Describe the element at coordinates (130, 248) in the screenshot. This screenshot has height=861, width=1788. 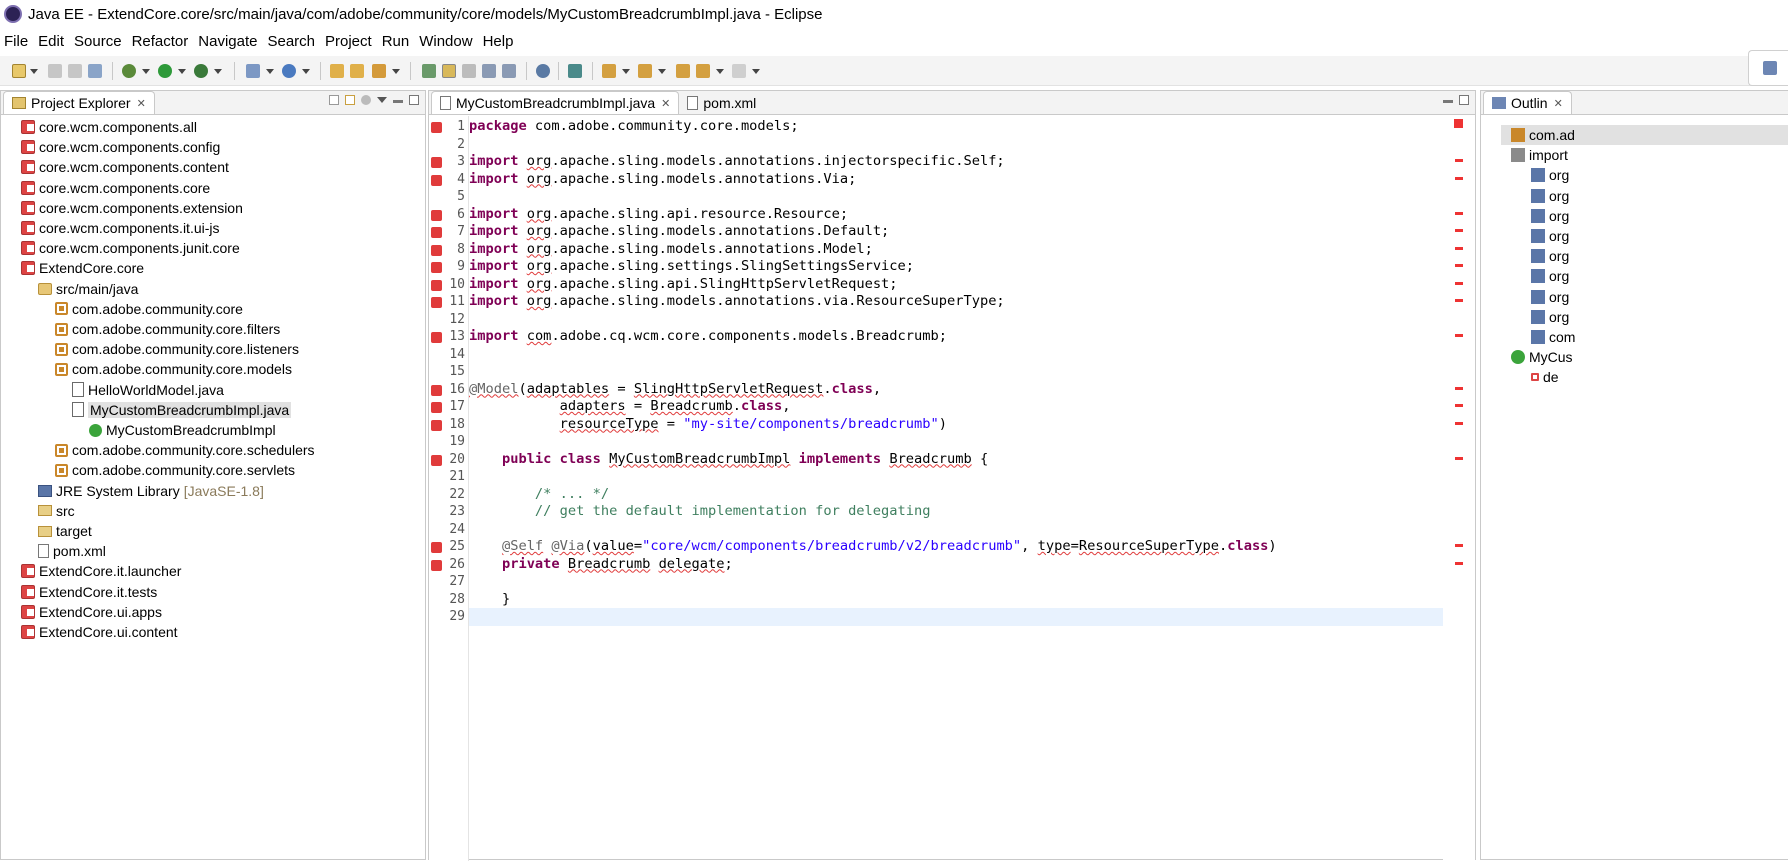
I see `tree-item: core.wcm.components.junit.core` at that location.